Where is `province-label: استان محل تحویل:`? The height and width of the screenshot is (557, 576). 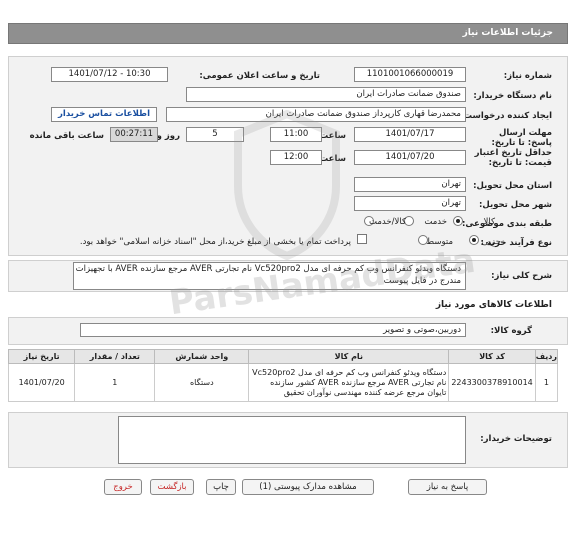 province-label: استان محل تحویل: is located at coordinates (512, 186).